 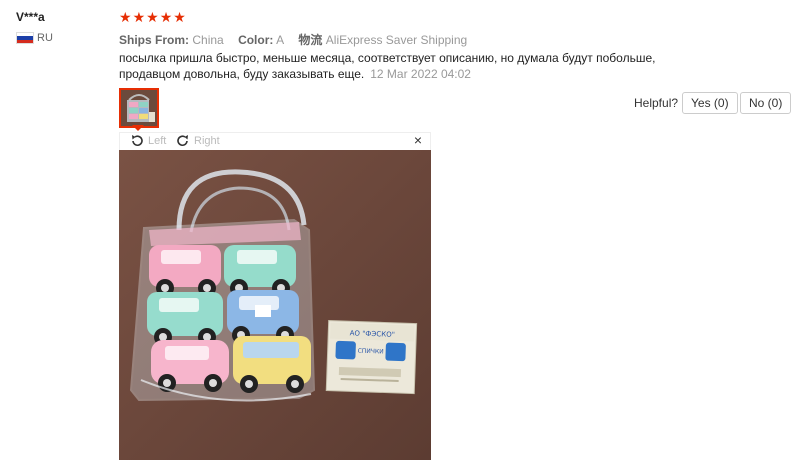 What do you see at coordinates (207, 141) in the screenshot?
I see `rotate-right-label: Right` at bounding box center [207, 141].